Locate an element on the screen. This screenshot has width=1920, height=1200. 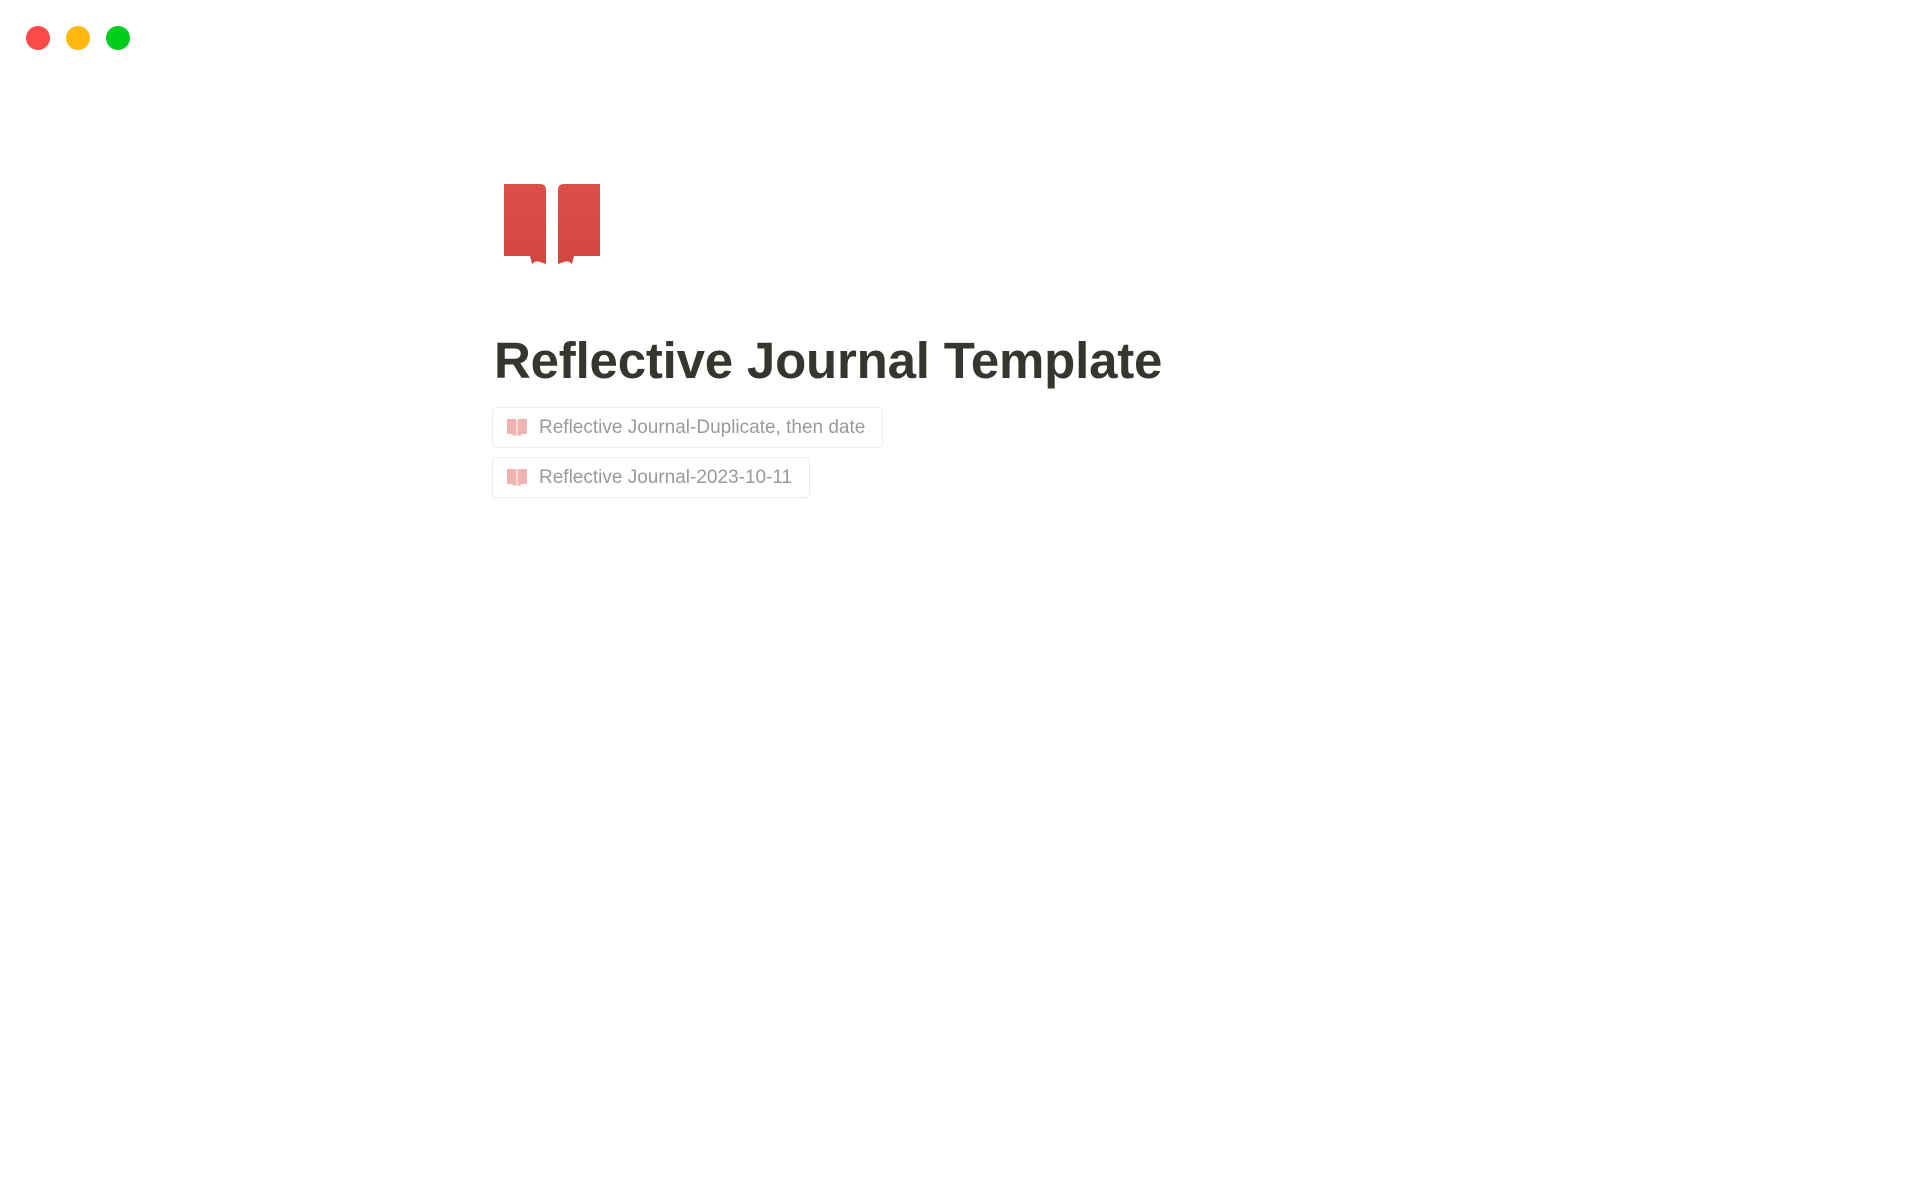
minimize-window-button is located at coordinates (78, 38).